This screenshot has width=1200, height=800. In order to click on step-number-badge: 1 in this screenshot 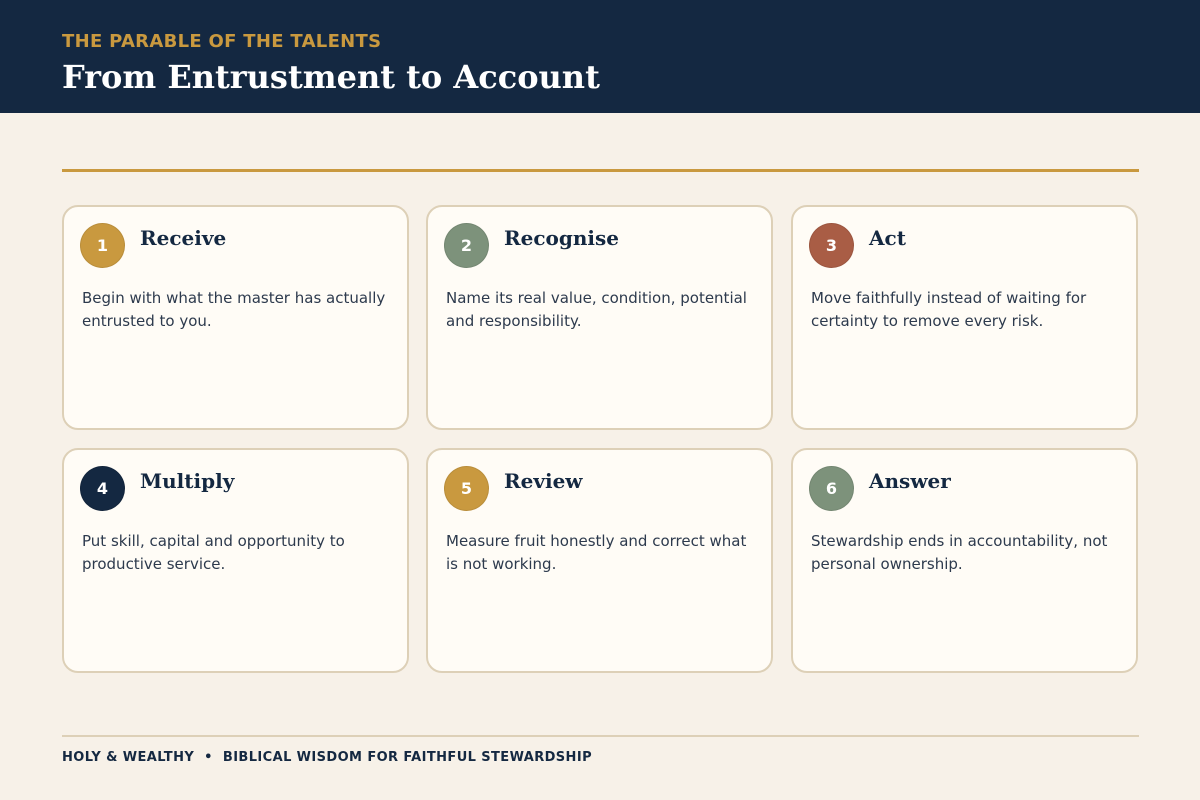, I will do `click(102, 245)`.